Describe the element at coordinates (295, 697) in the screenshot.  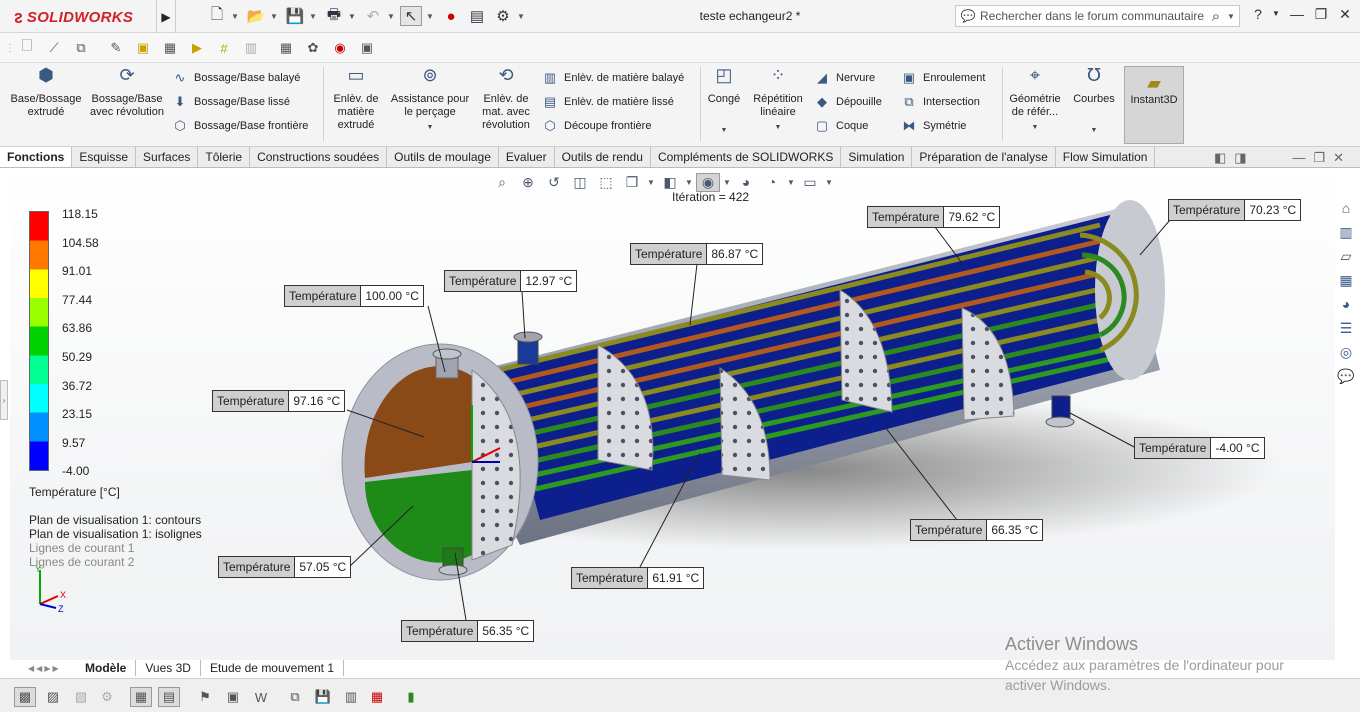
I see `load-results-icon: ⧉` at that location.